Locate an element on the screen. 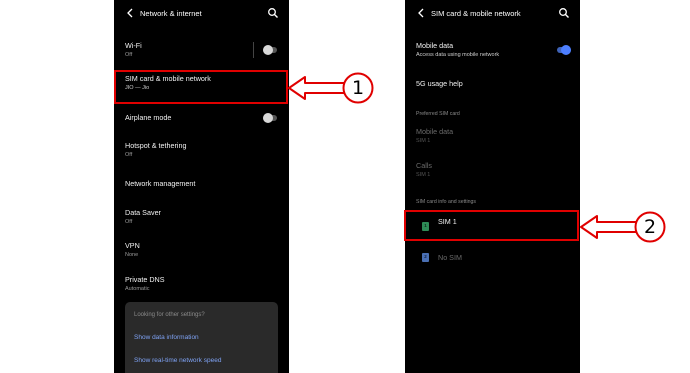 The image size is (690, 373). divider is located at coordinates (253, 50).